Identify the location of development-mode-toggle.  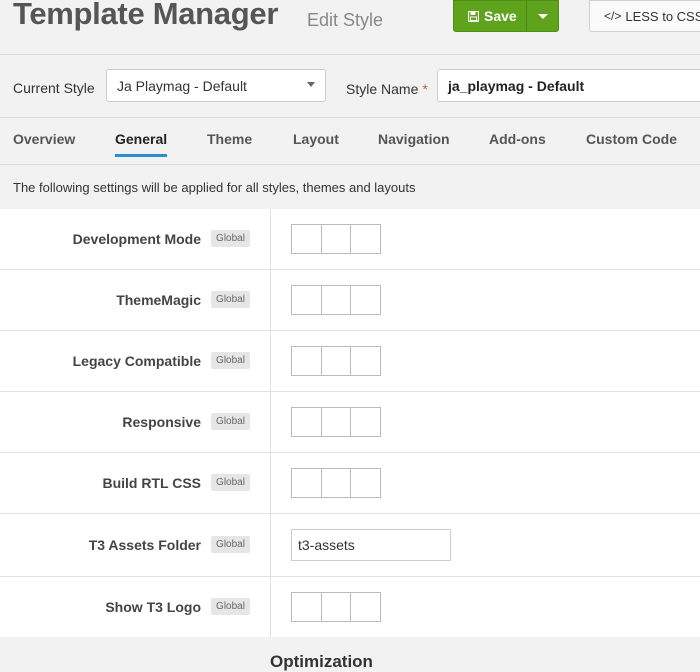
(336, 239).